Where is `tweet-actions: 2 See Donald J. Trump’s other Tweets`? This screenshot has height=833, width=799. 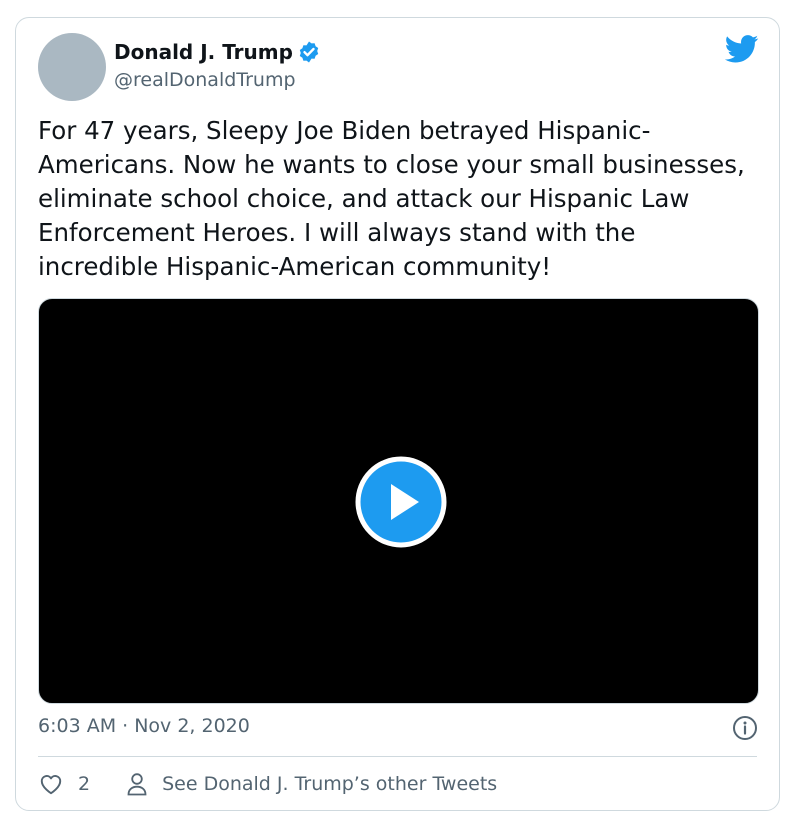 tweet-actions: 2 See Donald J. Trump’s other Tweets is located at coordinates (267, 784).